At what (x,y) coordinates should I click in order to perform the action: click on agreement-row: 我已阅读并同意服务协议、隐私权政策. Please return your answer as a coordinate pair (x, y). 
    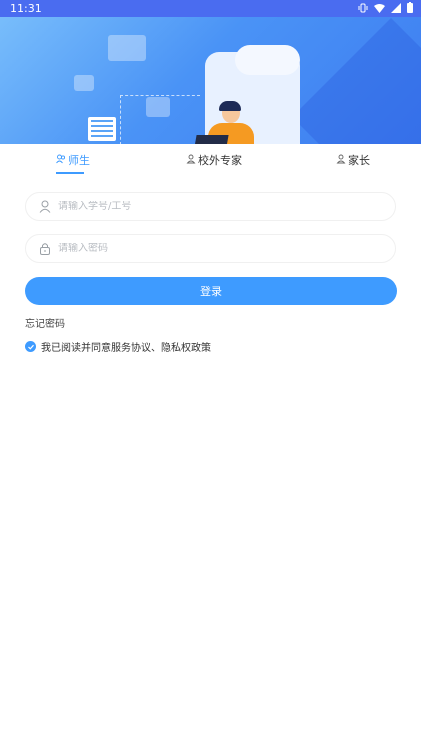
    Looking at the image, I should click on (118, 346).